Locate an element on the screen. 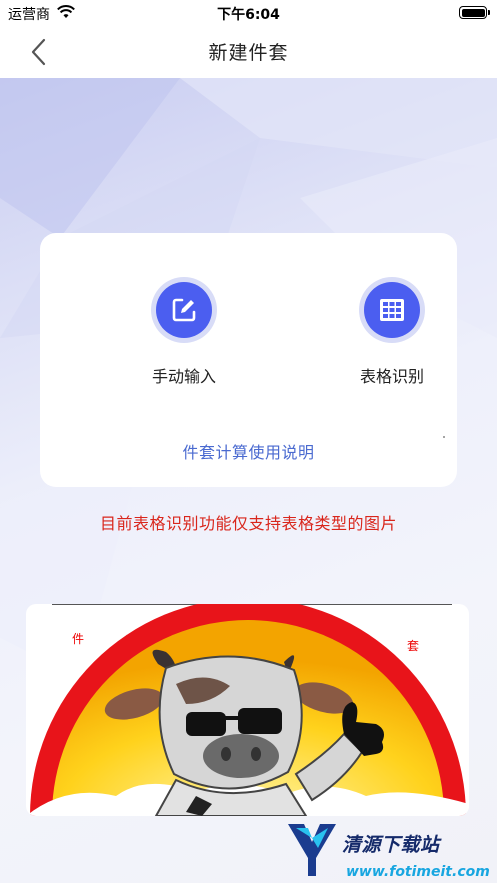  table-support-notice: 目前表格识别功能仅支持表格类型的图片 is located at coordinates (248, 523).